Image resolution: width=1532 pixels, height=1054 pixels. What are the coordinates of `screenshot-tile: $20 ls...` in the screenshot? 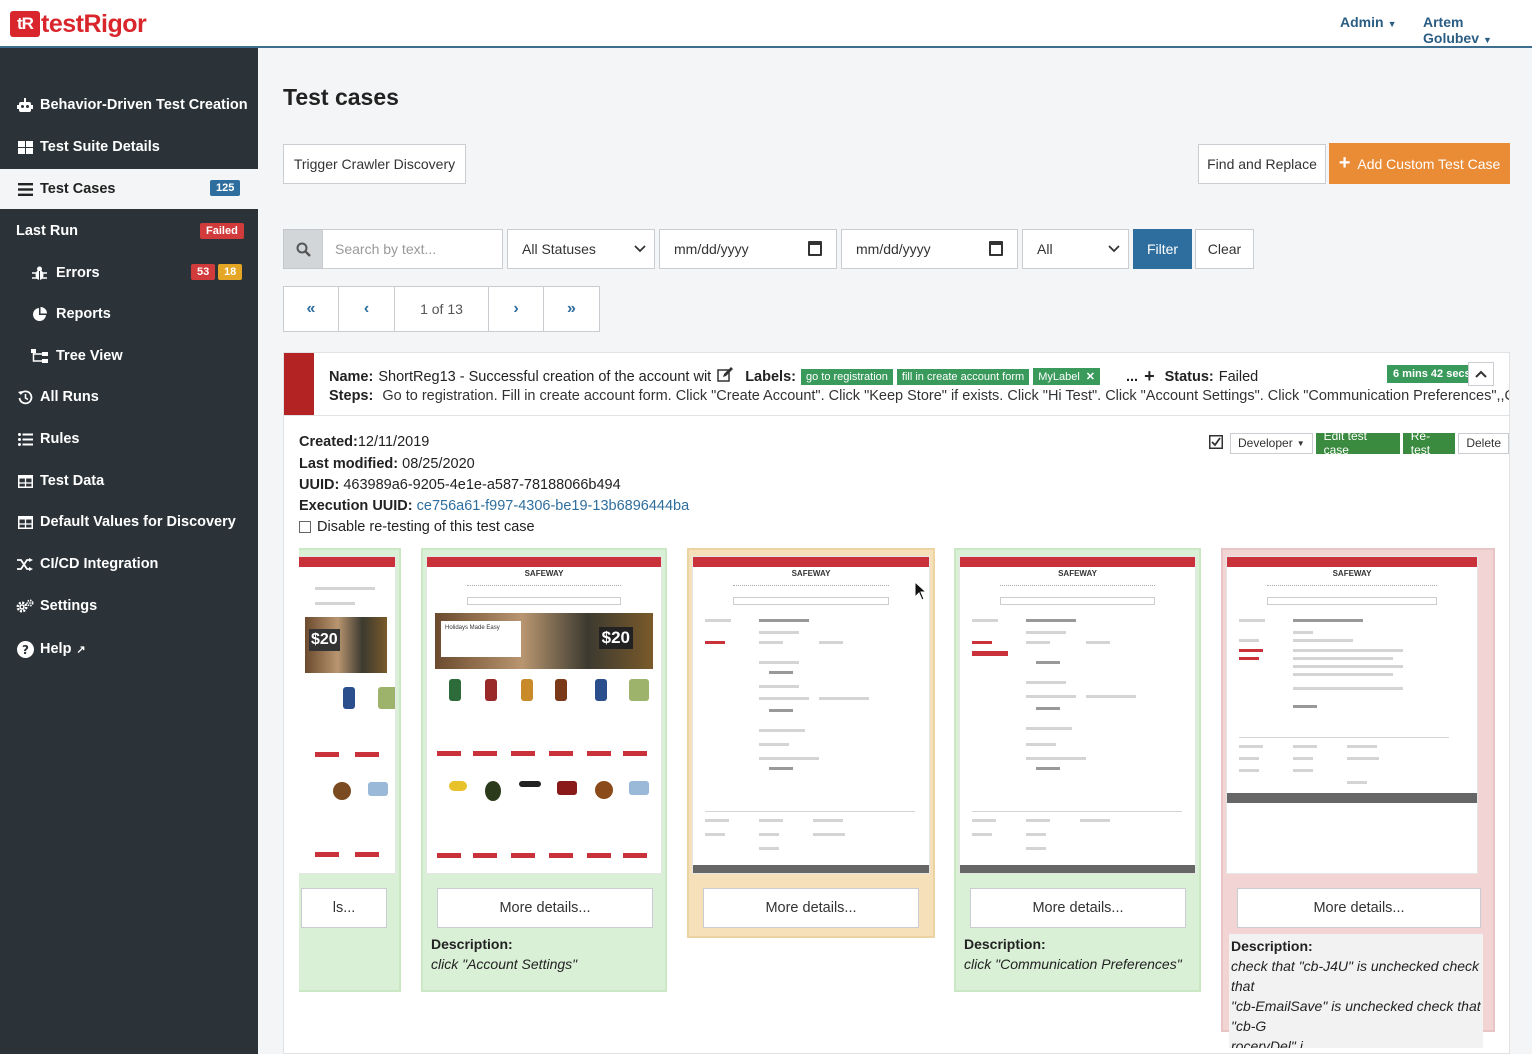 It's located at (350, 770).